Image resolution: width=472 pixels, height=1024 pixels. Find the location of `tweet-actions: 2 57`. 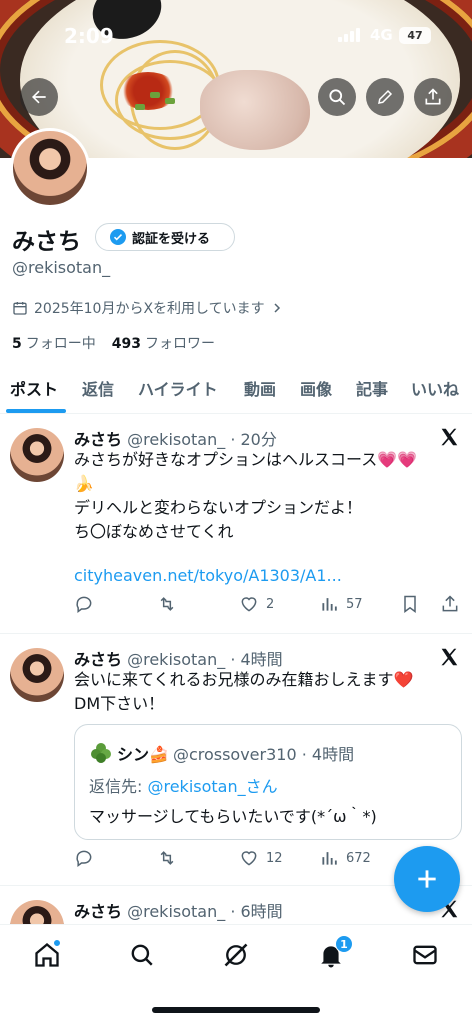

tweet-actions: 2 57 is located at coordinates (269, 606).